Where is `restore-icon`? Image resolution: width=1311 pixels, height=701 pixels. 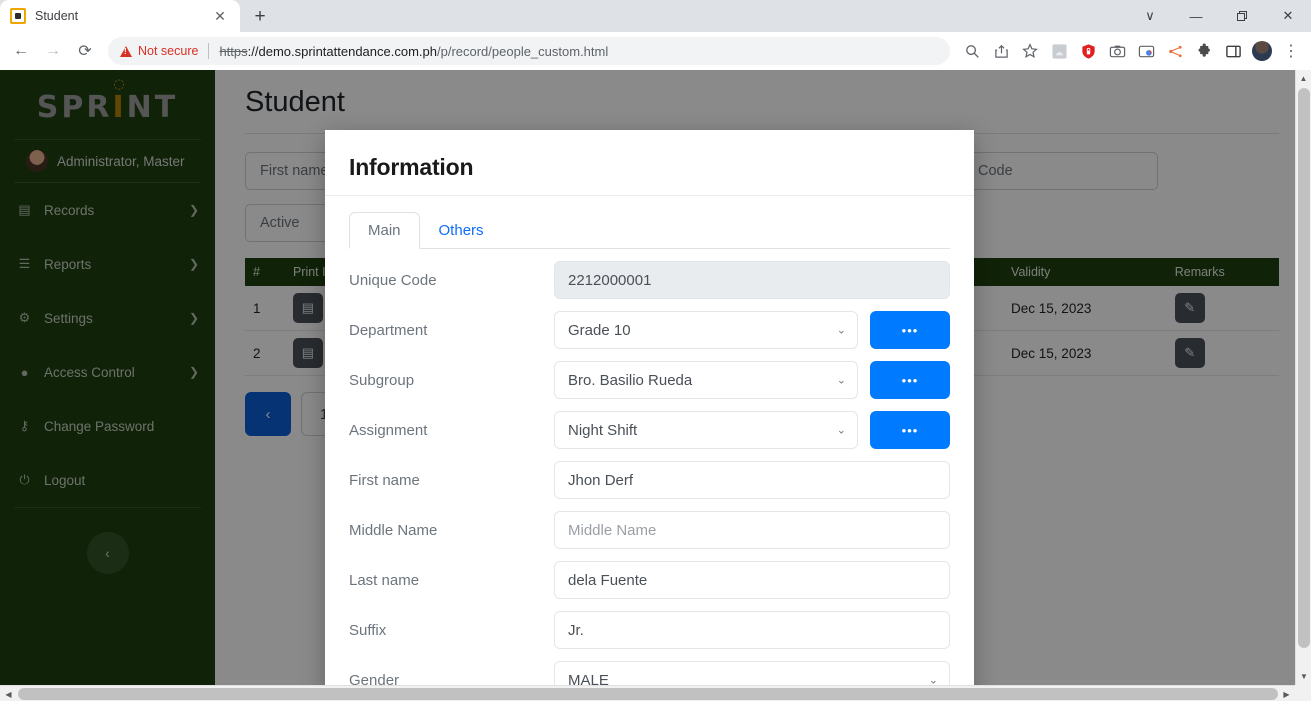
restore-icon is located at coordinates (1241, 15).